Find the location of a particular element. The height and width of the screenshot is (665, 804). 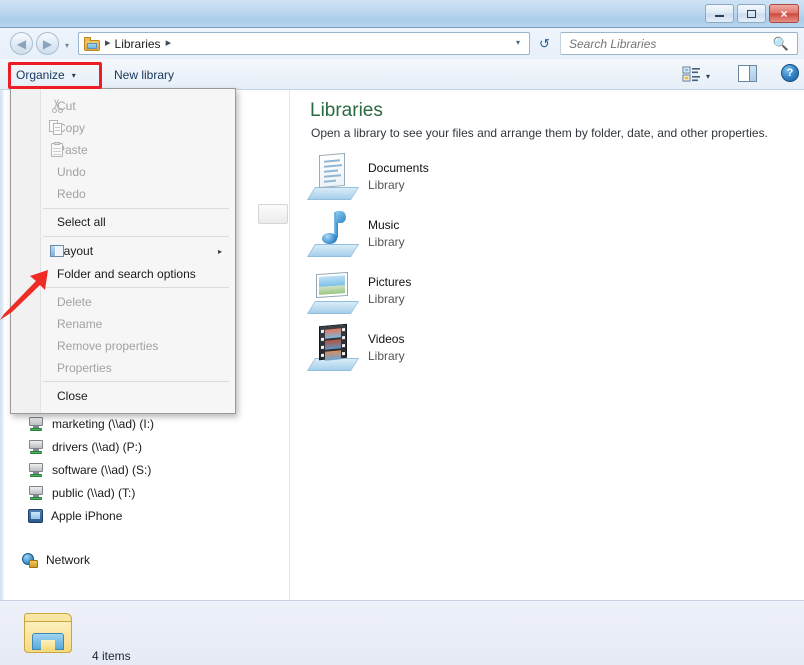

back-button: ◀ is located at coordinates (21, 43).